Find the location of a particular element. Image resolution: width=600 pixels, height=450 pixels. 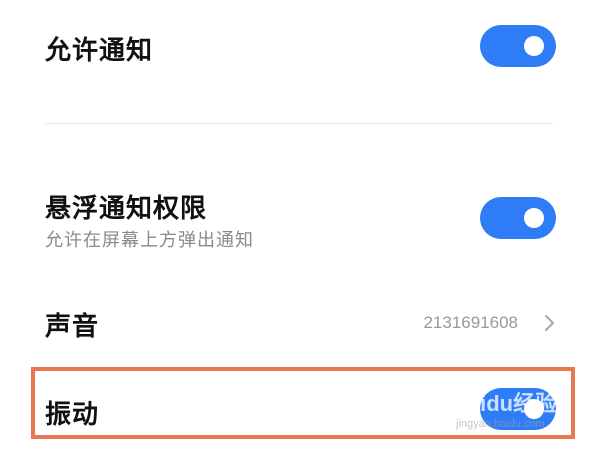

floating-notifications-toggle is located at coordinates (518, 218).